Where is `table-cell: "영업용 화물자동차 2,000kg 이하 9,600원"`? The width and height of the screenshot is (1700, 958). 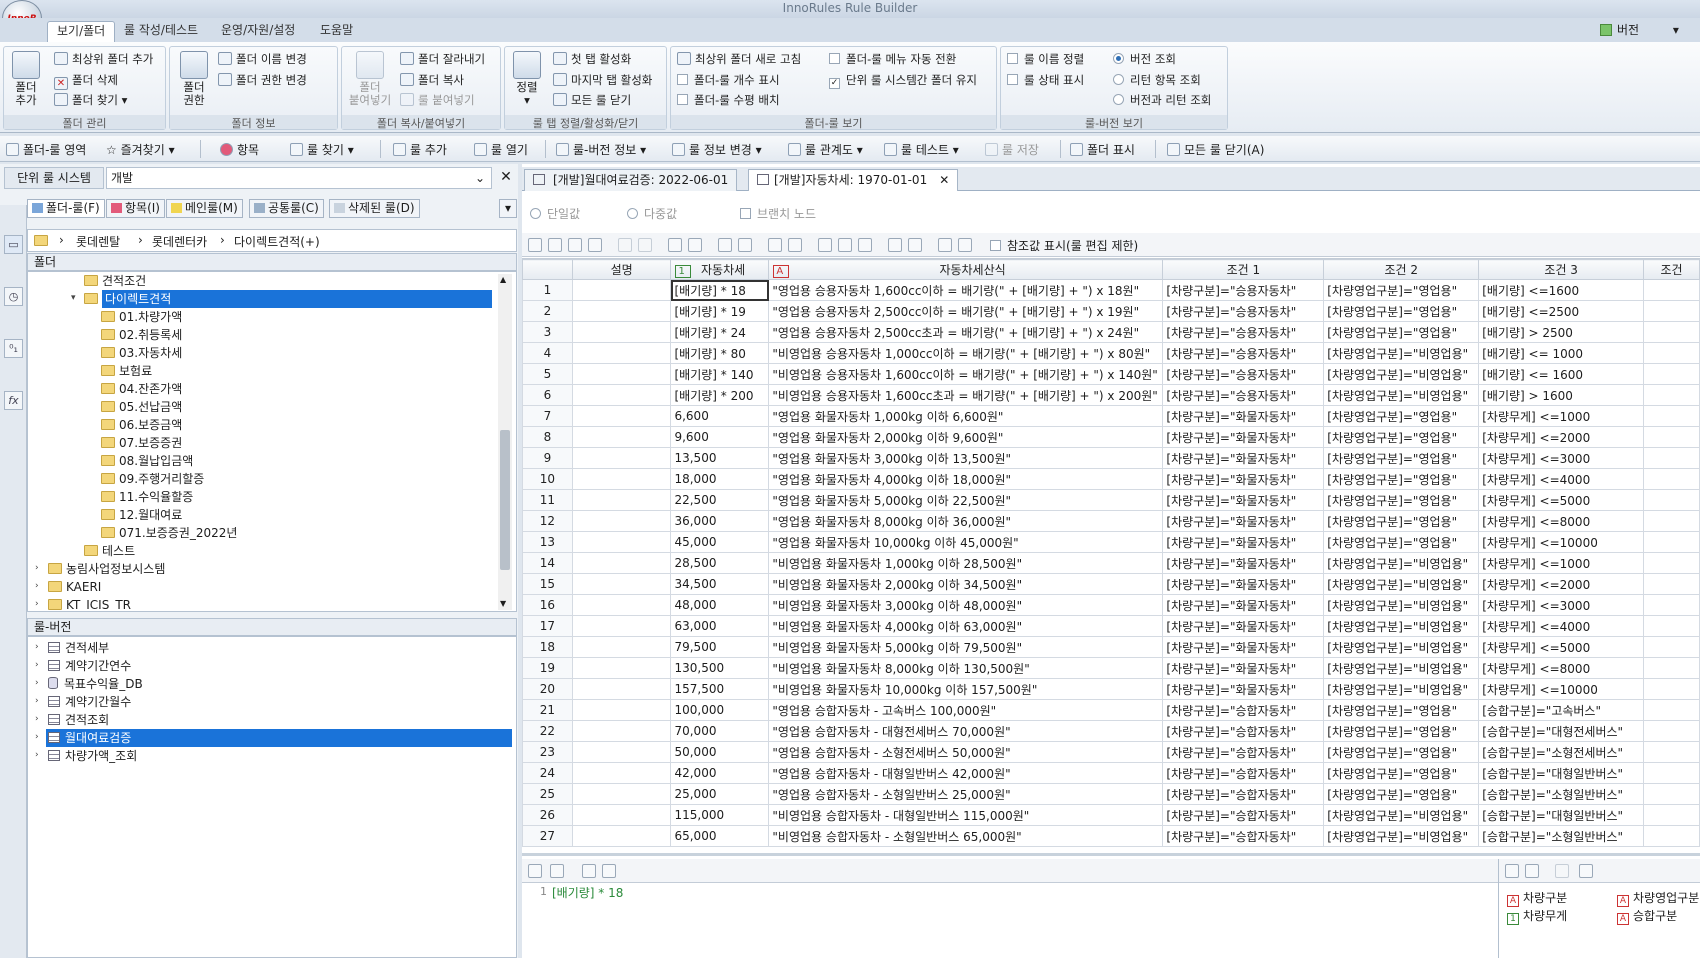 table-cell: "영업용 화물자동차 2,000kg 이하 9,600원" is located at coordinates (966, 437).